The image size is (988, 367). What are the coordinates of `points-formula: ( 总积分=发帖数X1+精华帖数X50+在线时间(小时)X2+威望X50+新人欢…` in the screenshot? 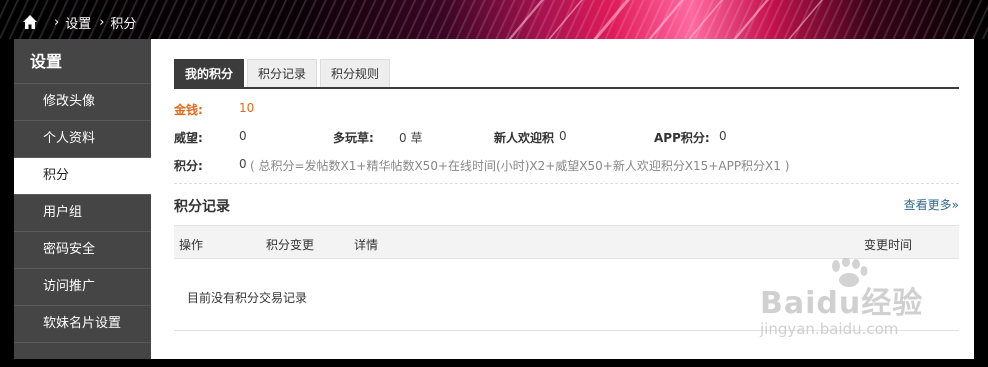 It's located at (520, 166).